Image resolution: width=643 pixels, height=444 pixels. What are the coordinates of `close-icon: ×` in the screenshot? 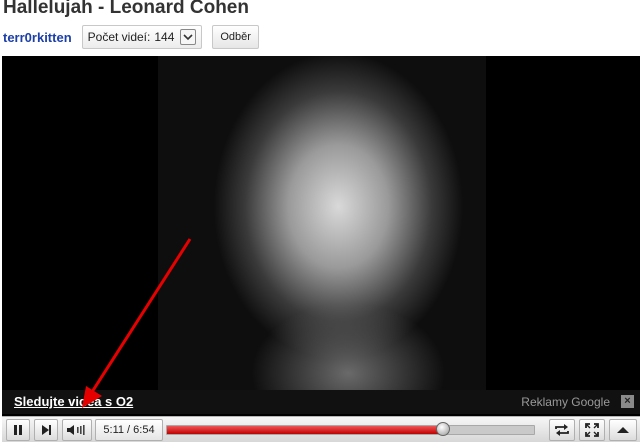 It's located at (627, 401).